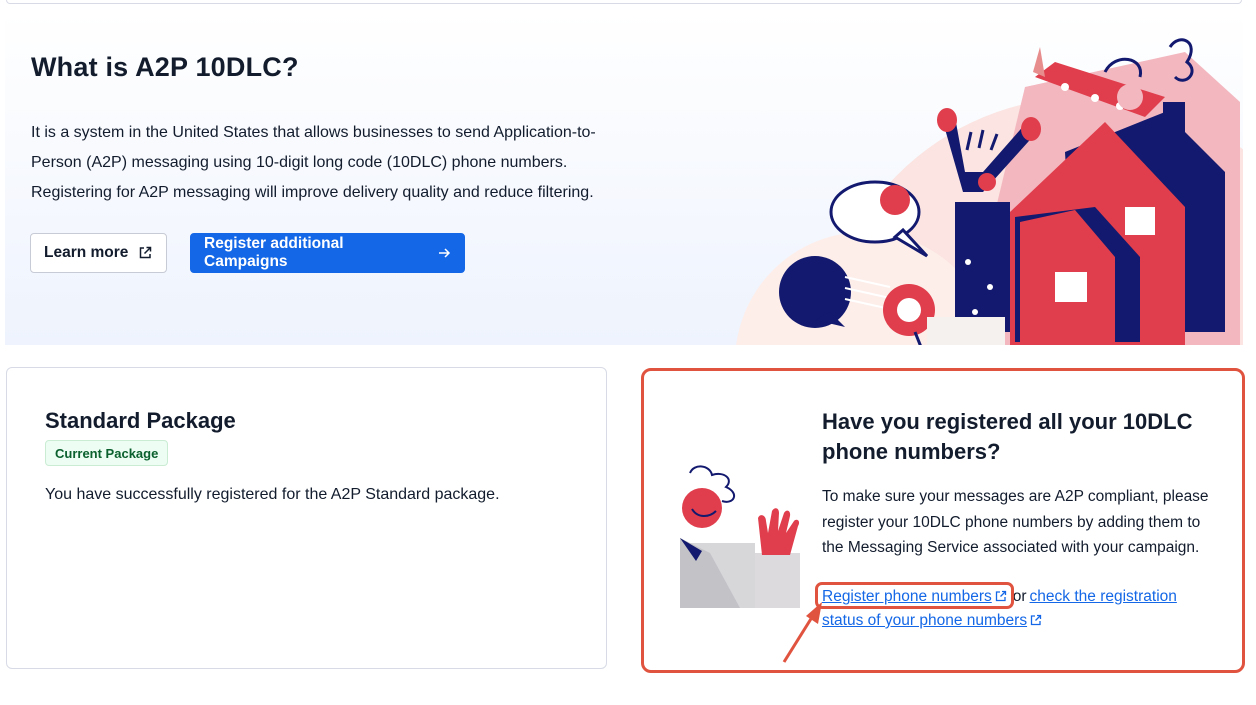 The width and height of the screenshot is (1256, 705). Describe the element at coordinates (624, 2) in the screenshot. I see `previous-card-edge` at that location.